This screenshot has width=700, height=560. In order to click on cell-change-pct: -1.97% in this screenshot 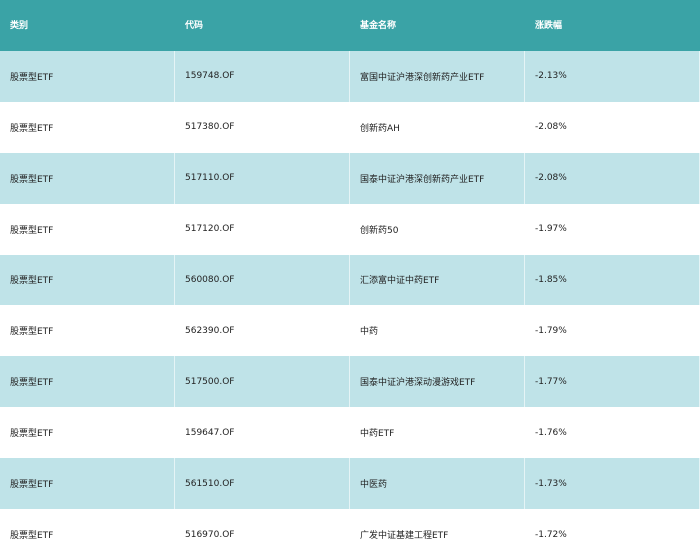, I will do `click(612, 229)`.